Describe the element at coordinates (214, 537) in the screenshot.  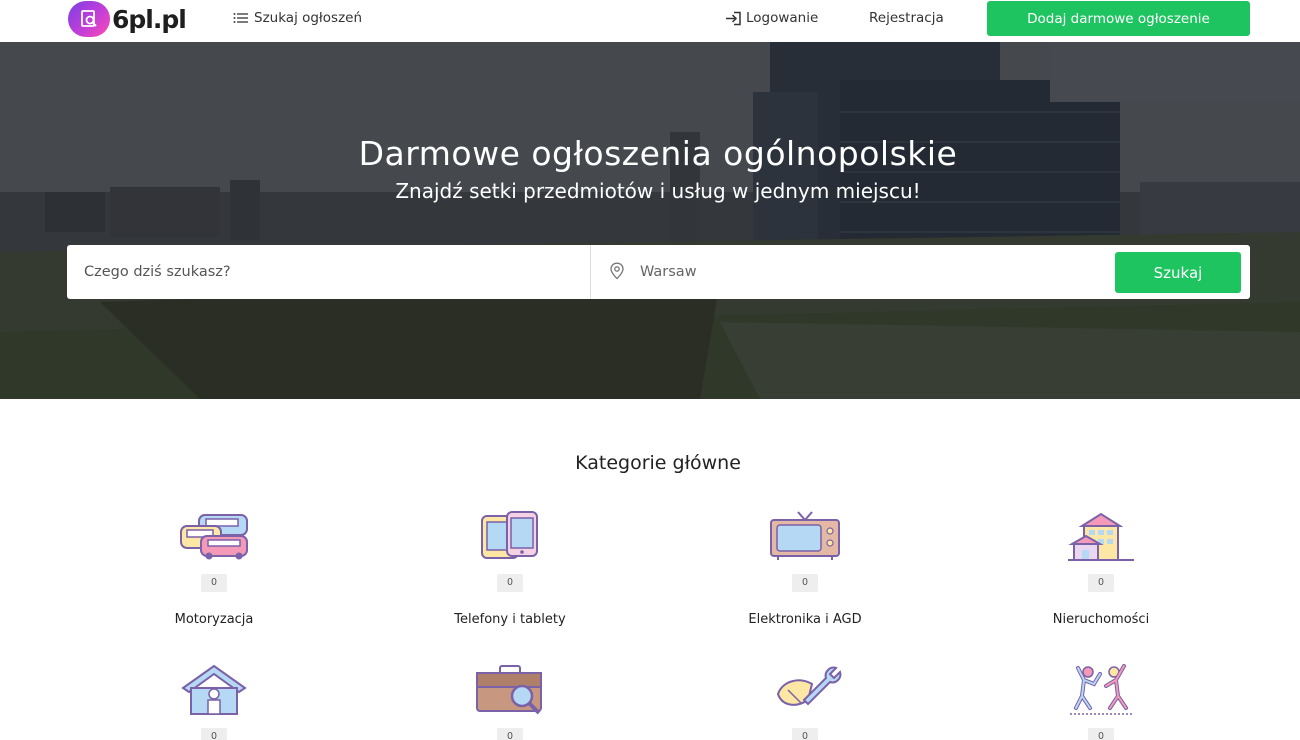
I see `cars-icon` at that location.